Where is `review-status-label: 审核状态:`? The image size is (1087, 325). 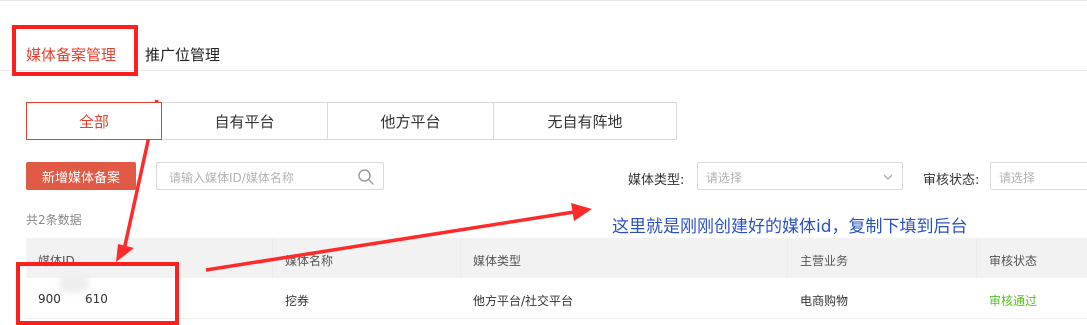
review-status-label: 审核状态: is located at coordinates (951, 180).